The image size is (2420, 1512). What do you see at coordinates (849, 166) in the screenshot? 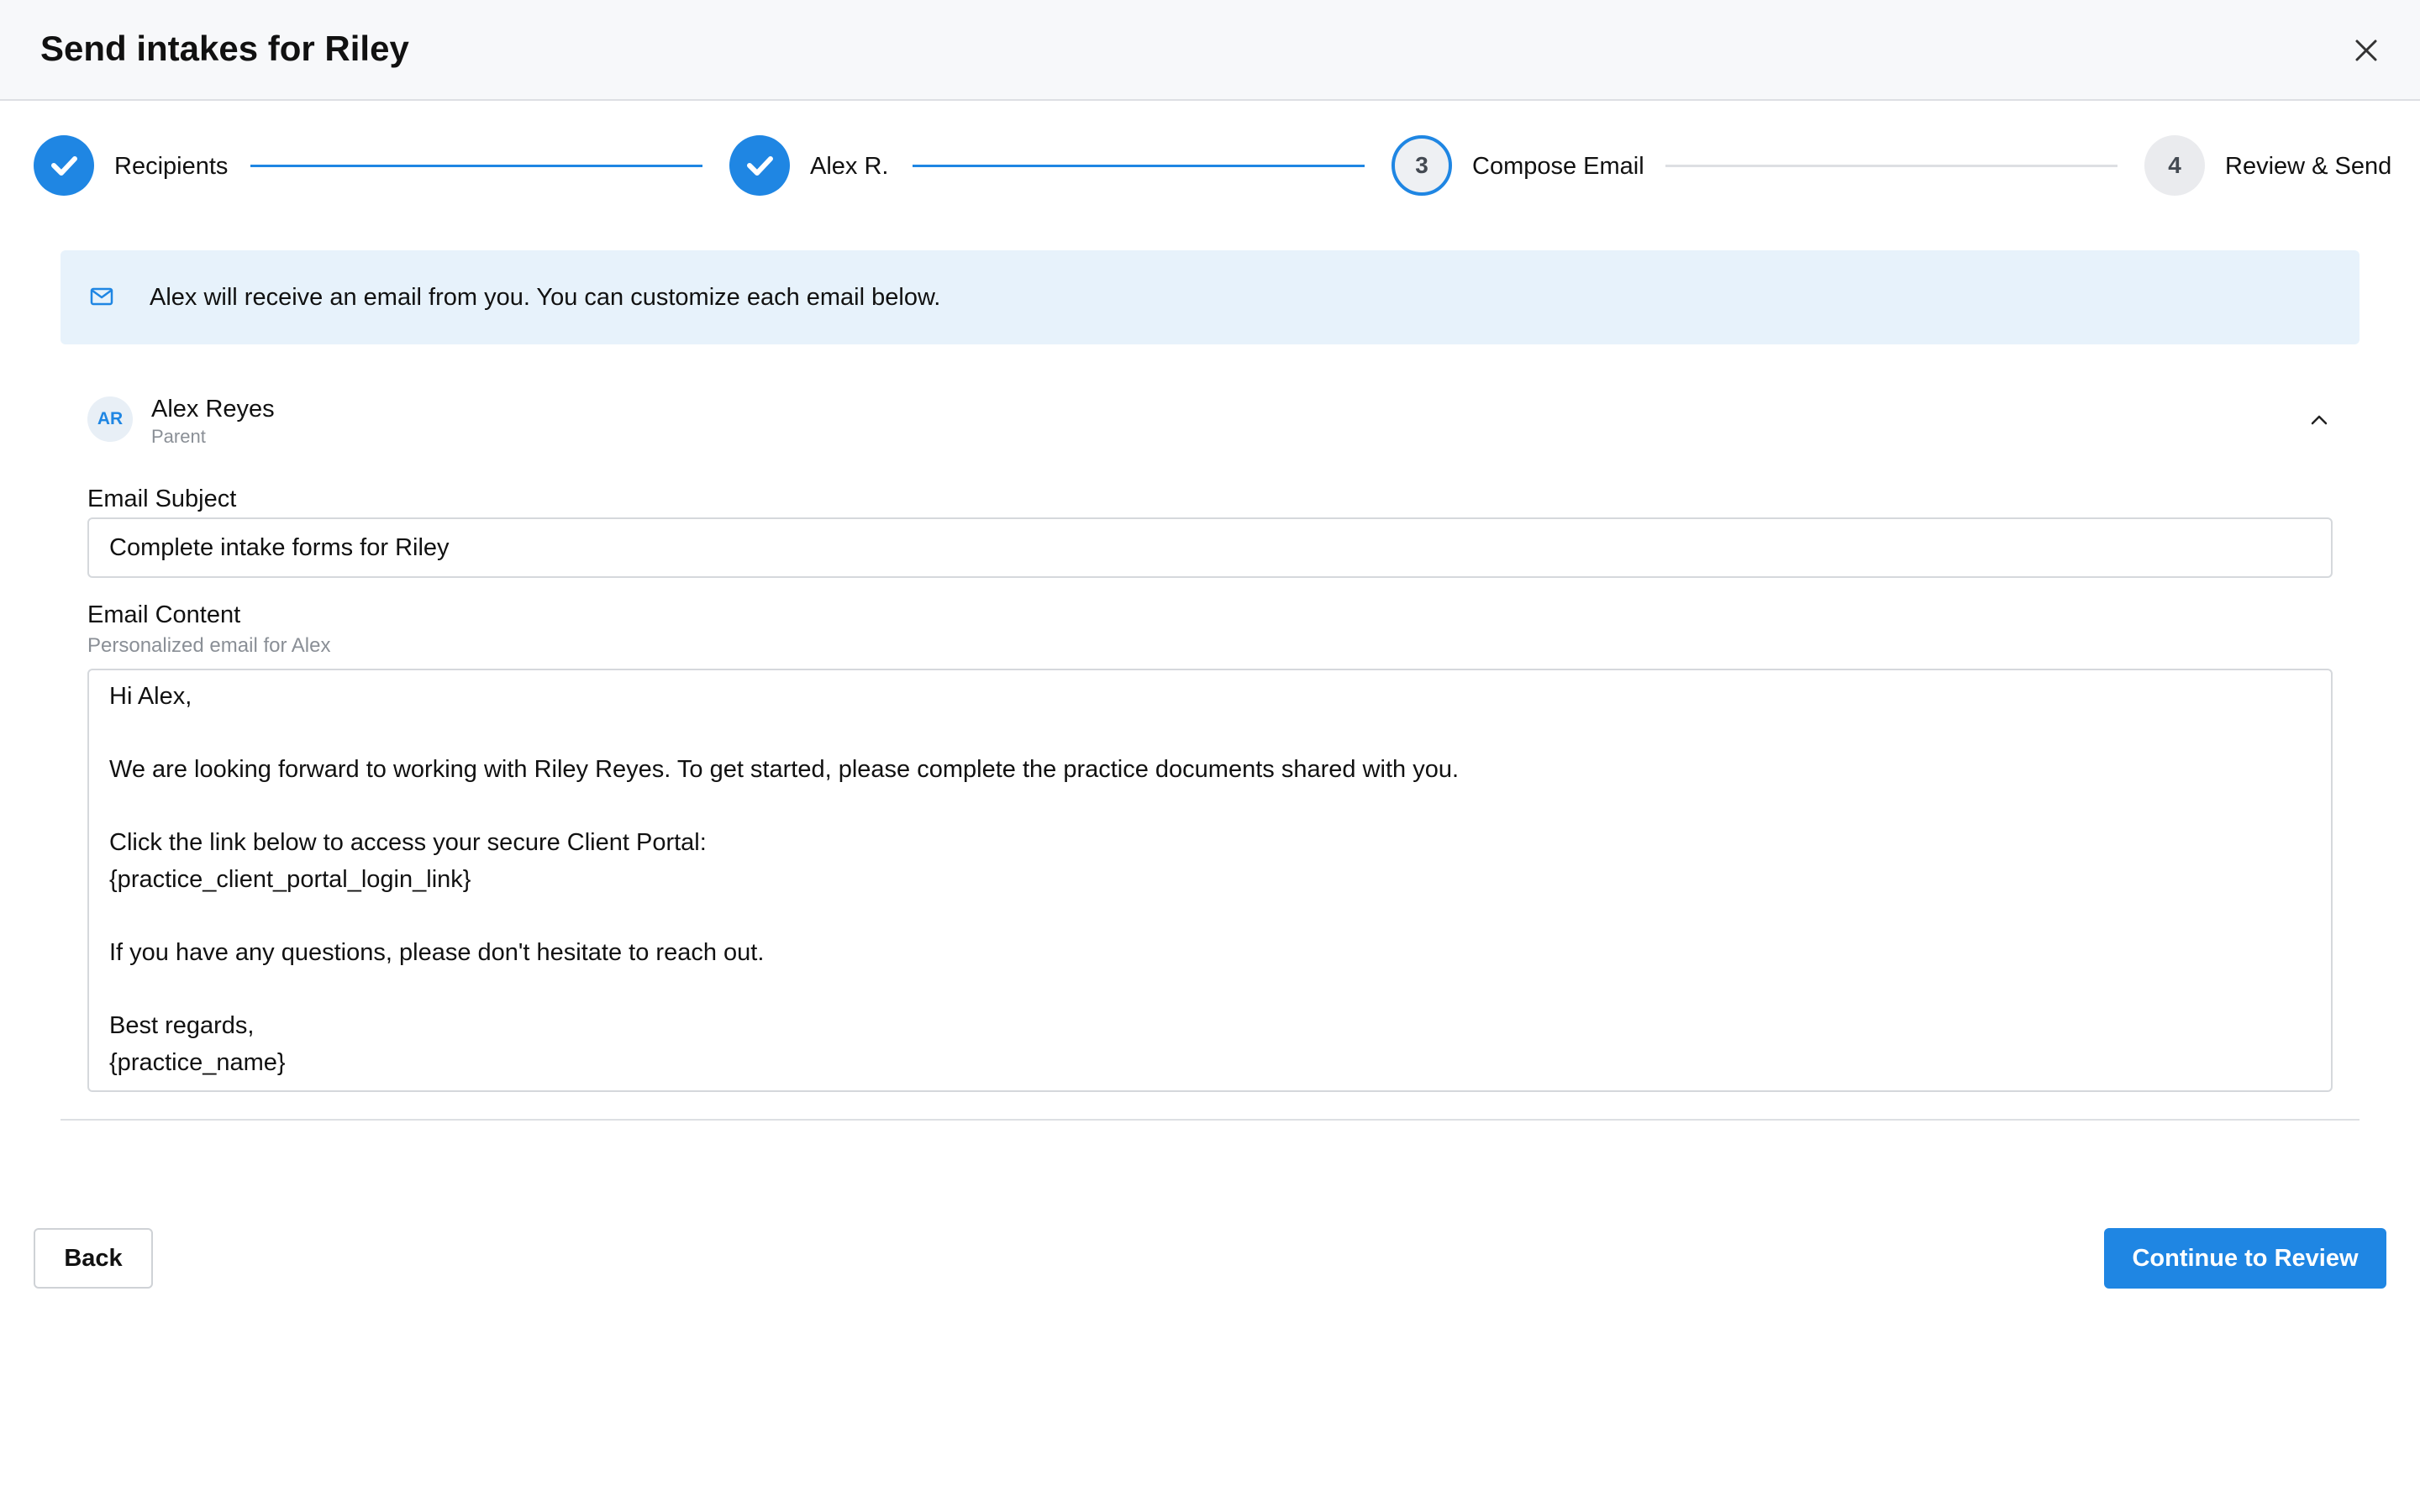
I see `step-2-label: Alex R.` at bounding box center [849, 166].